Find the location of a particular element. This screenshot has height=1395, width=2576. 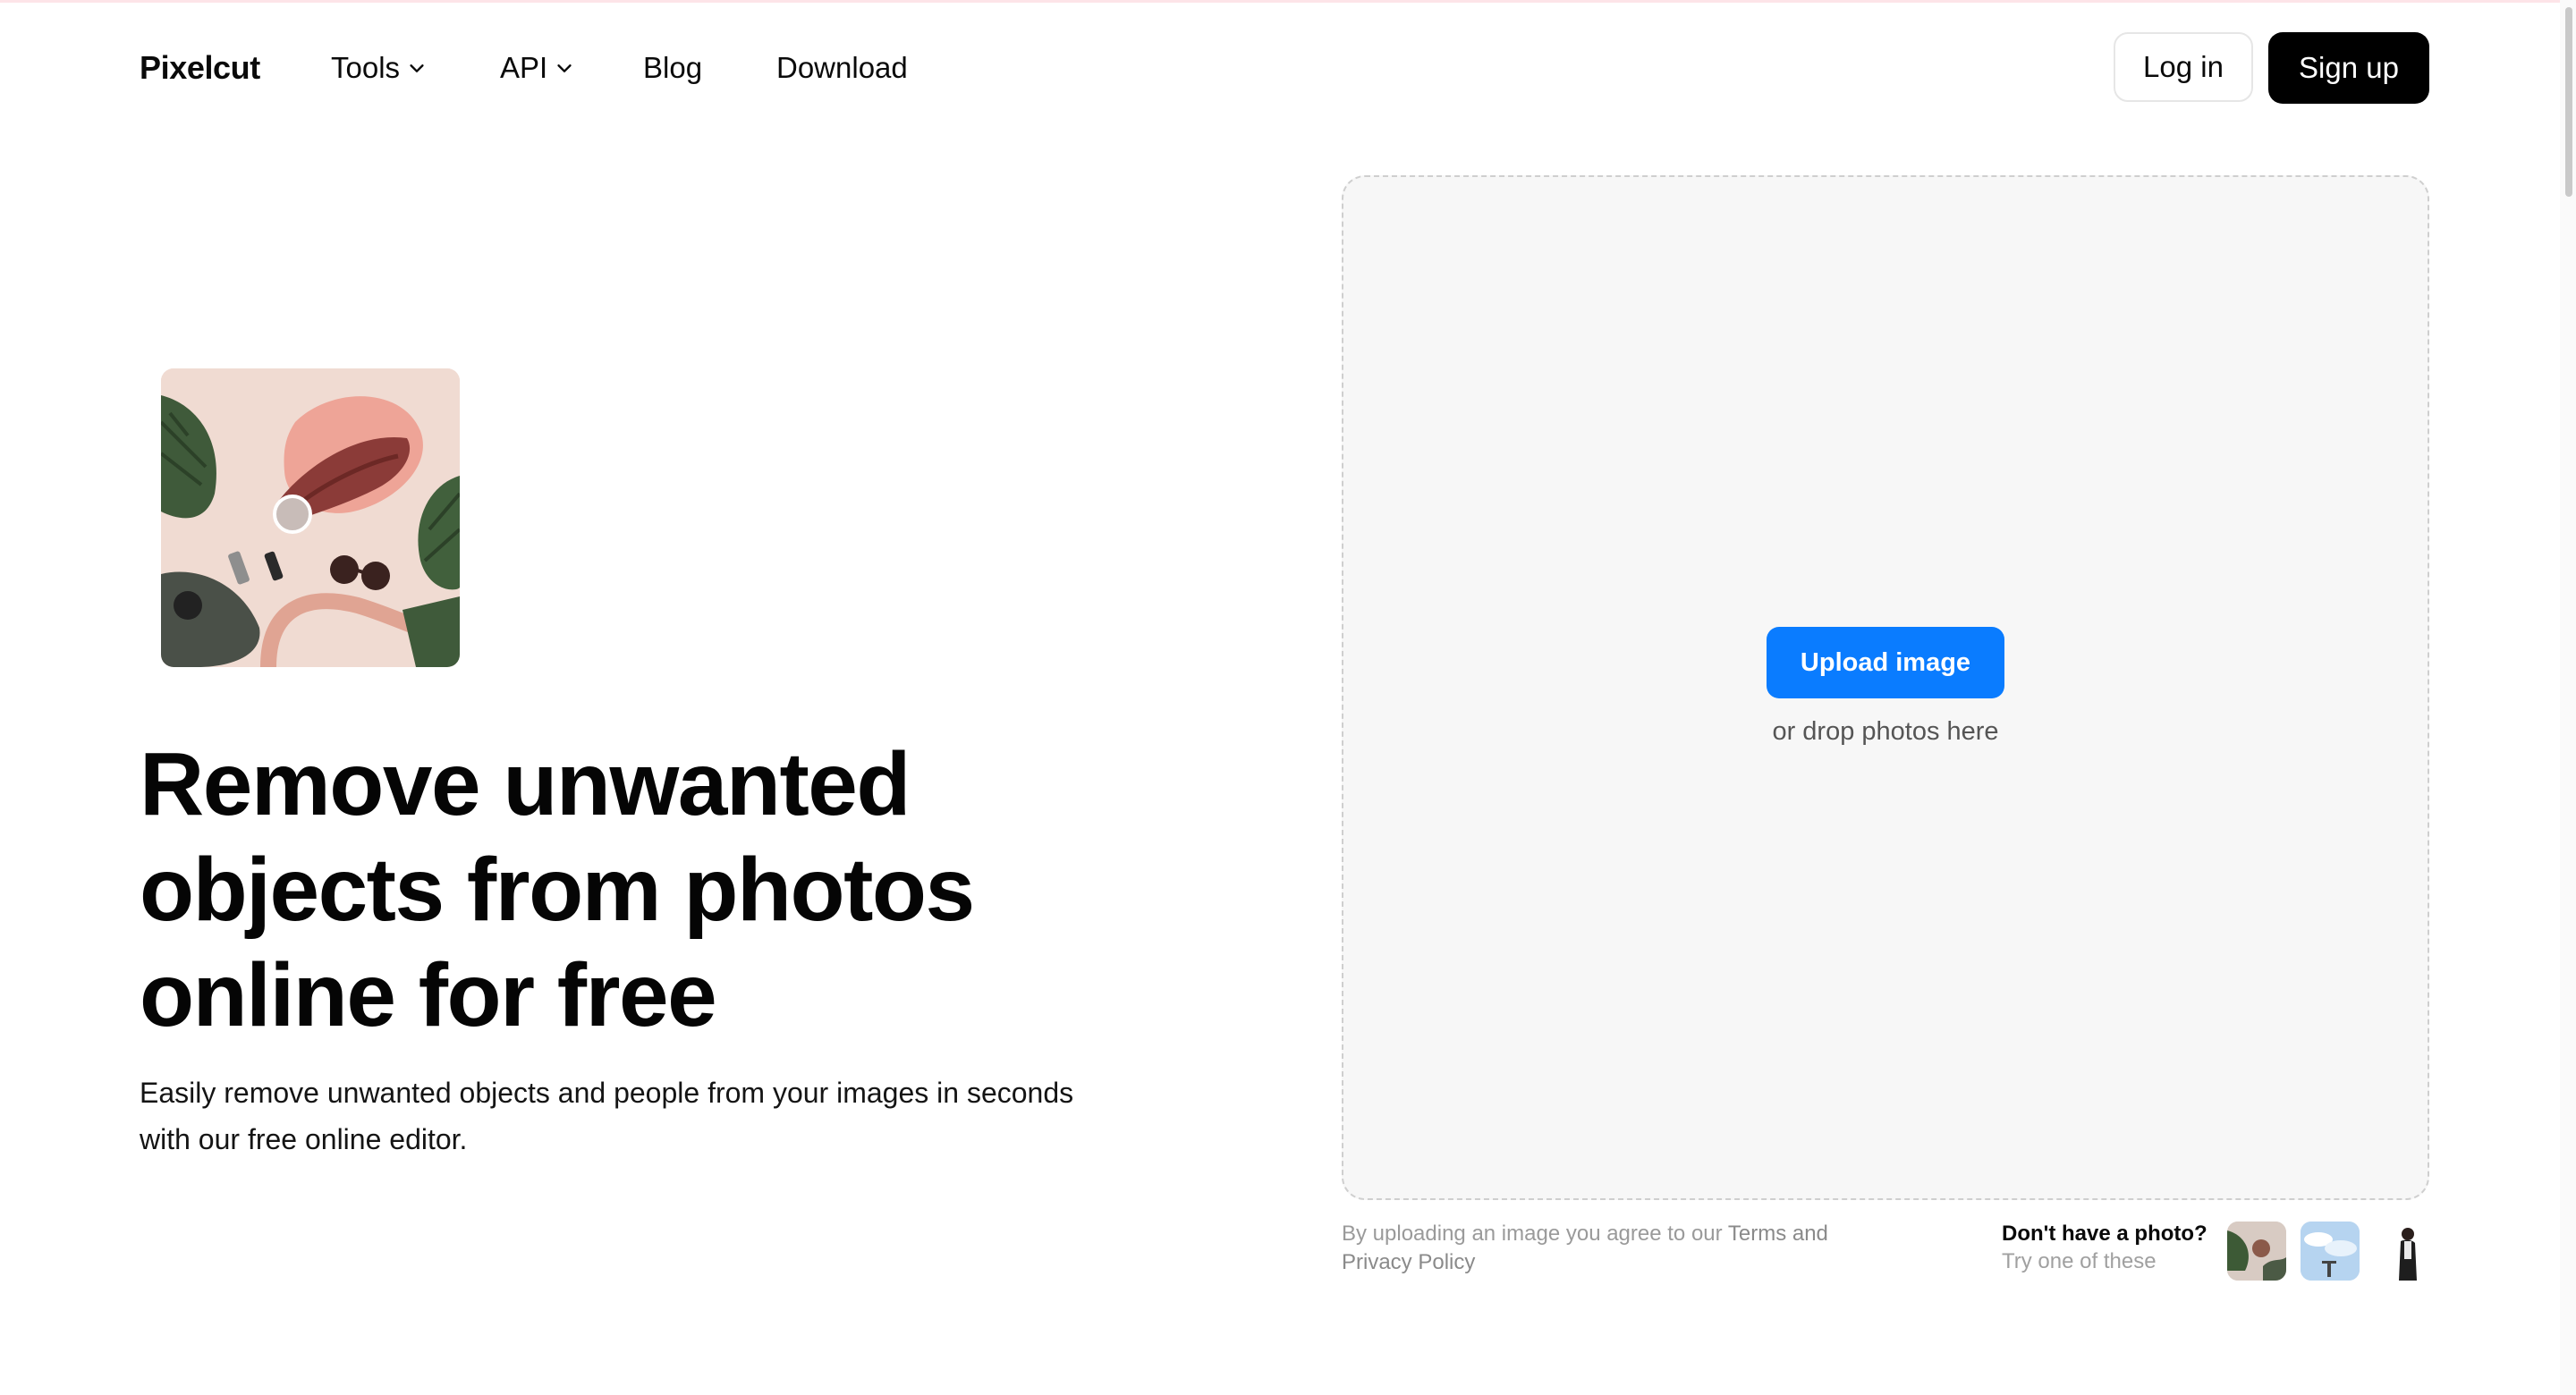

signup-button: Sign up is located at coordinates (2348, 68).